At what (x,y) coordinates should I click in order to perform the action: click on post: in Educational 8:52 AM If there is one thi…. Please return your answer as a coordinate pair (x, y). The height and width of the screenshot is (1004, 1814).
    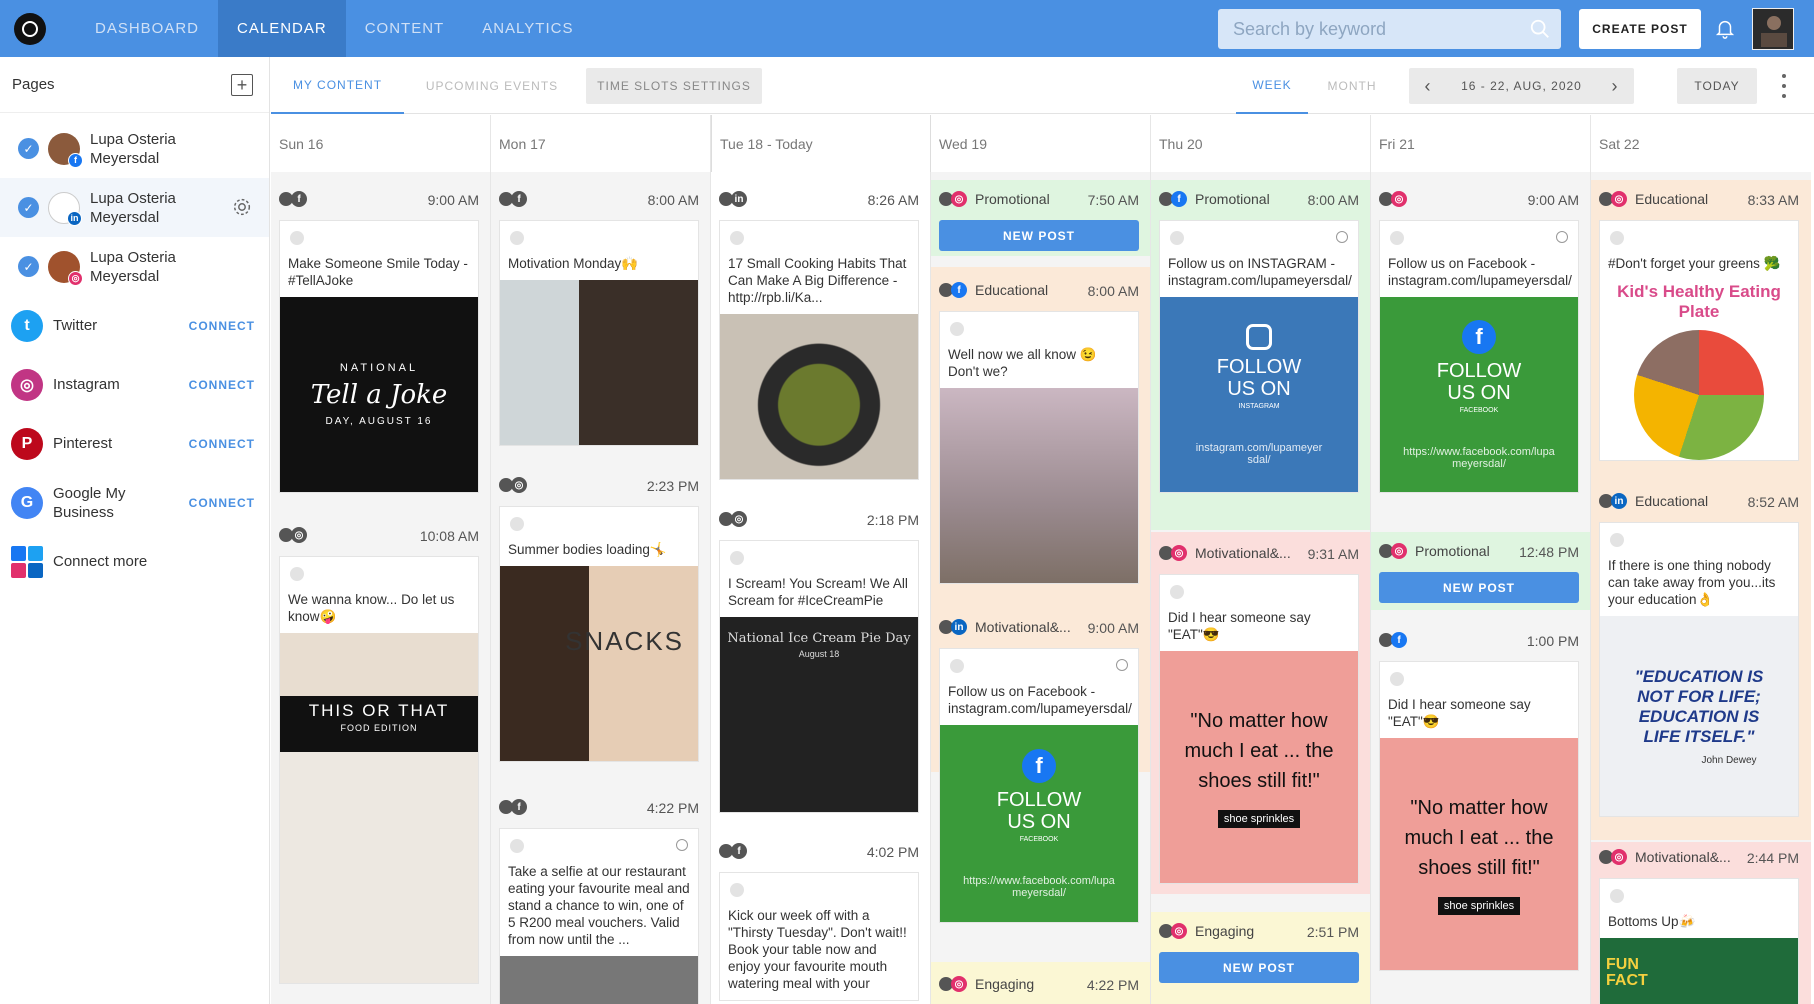
    Looking at the image, I should click on (1699, 651).